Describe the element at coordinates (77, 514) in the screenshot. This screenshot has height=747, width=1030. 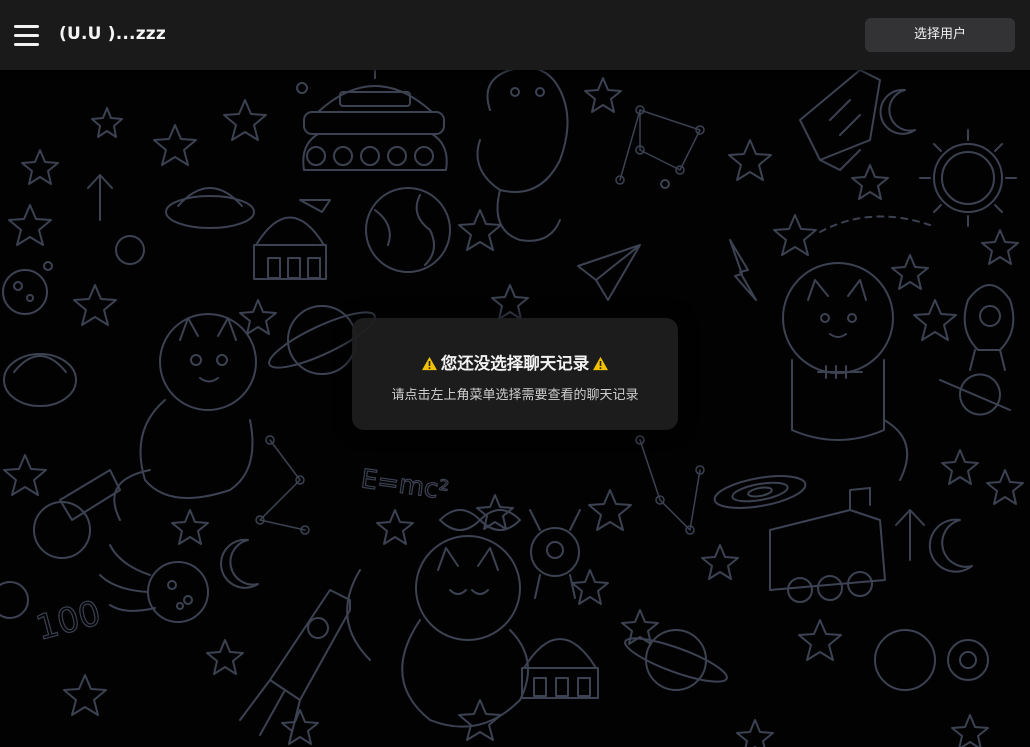
I see `telescope-doodle` at that location.